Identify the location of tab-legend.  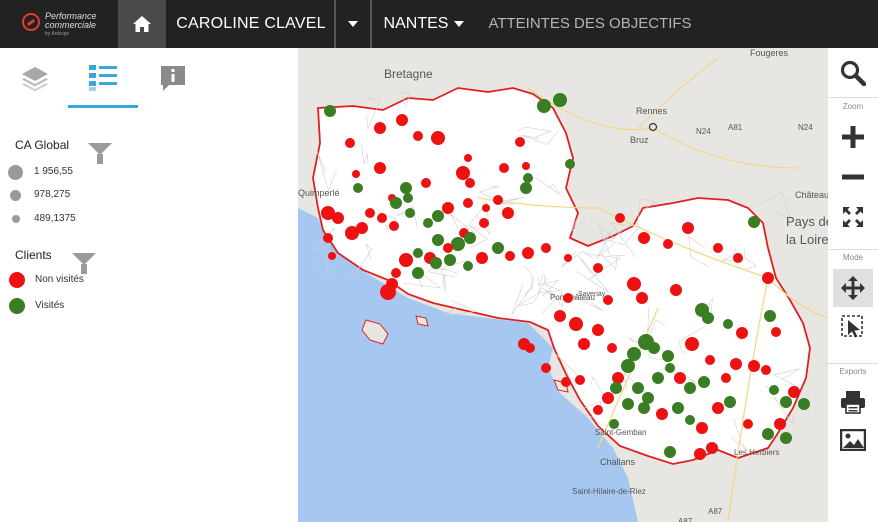
(103, 78).